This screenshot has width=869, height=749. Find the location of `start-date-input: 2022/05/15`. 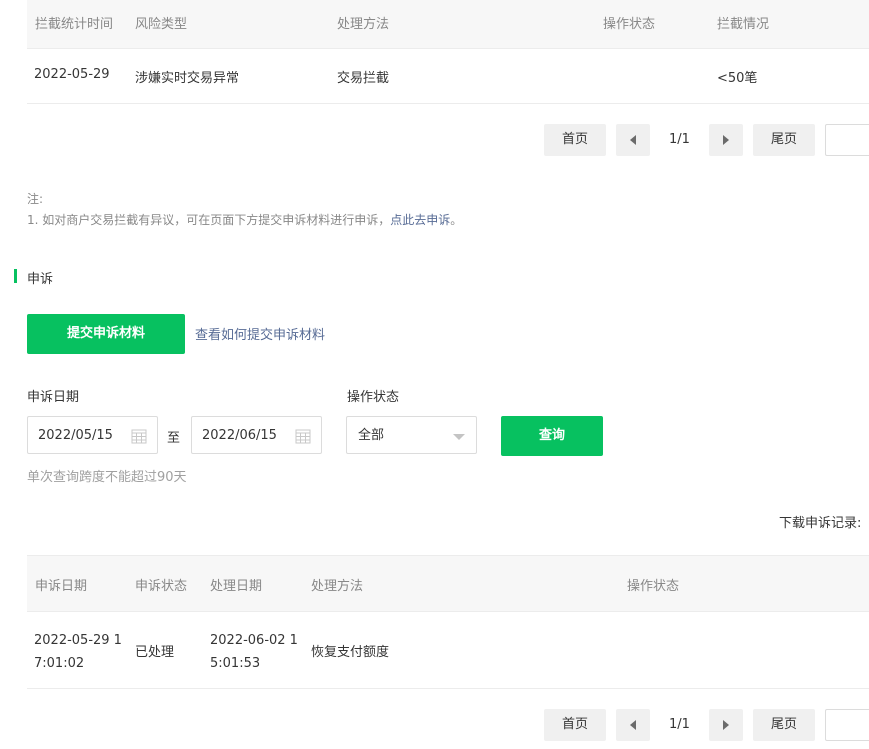

start-date-input: 2022/05/15 is located at coordinates (92, 435).